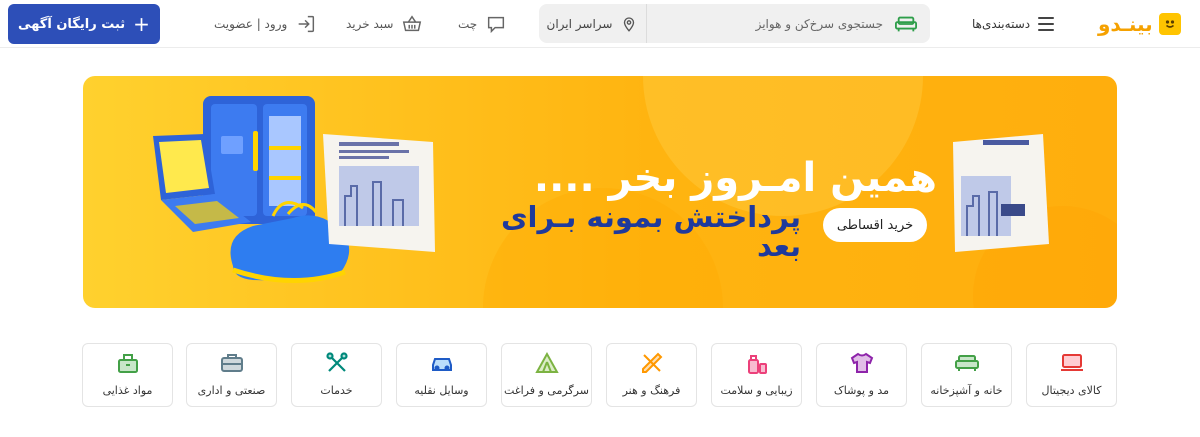 This screenshot has height=437, width=1200. Describe the element at coordinates (1072, 362) in the screenshot. I see `laptop-icon` at that location.